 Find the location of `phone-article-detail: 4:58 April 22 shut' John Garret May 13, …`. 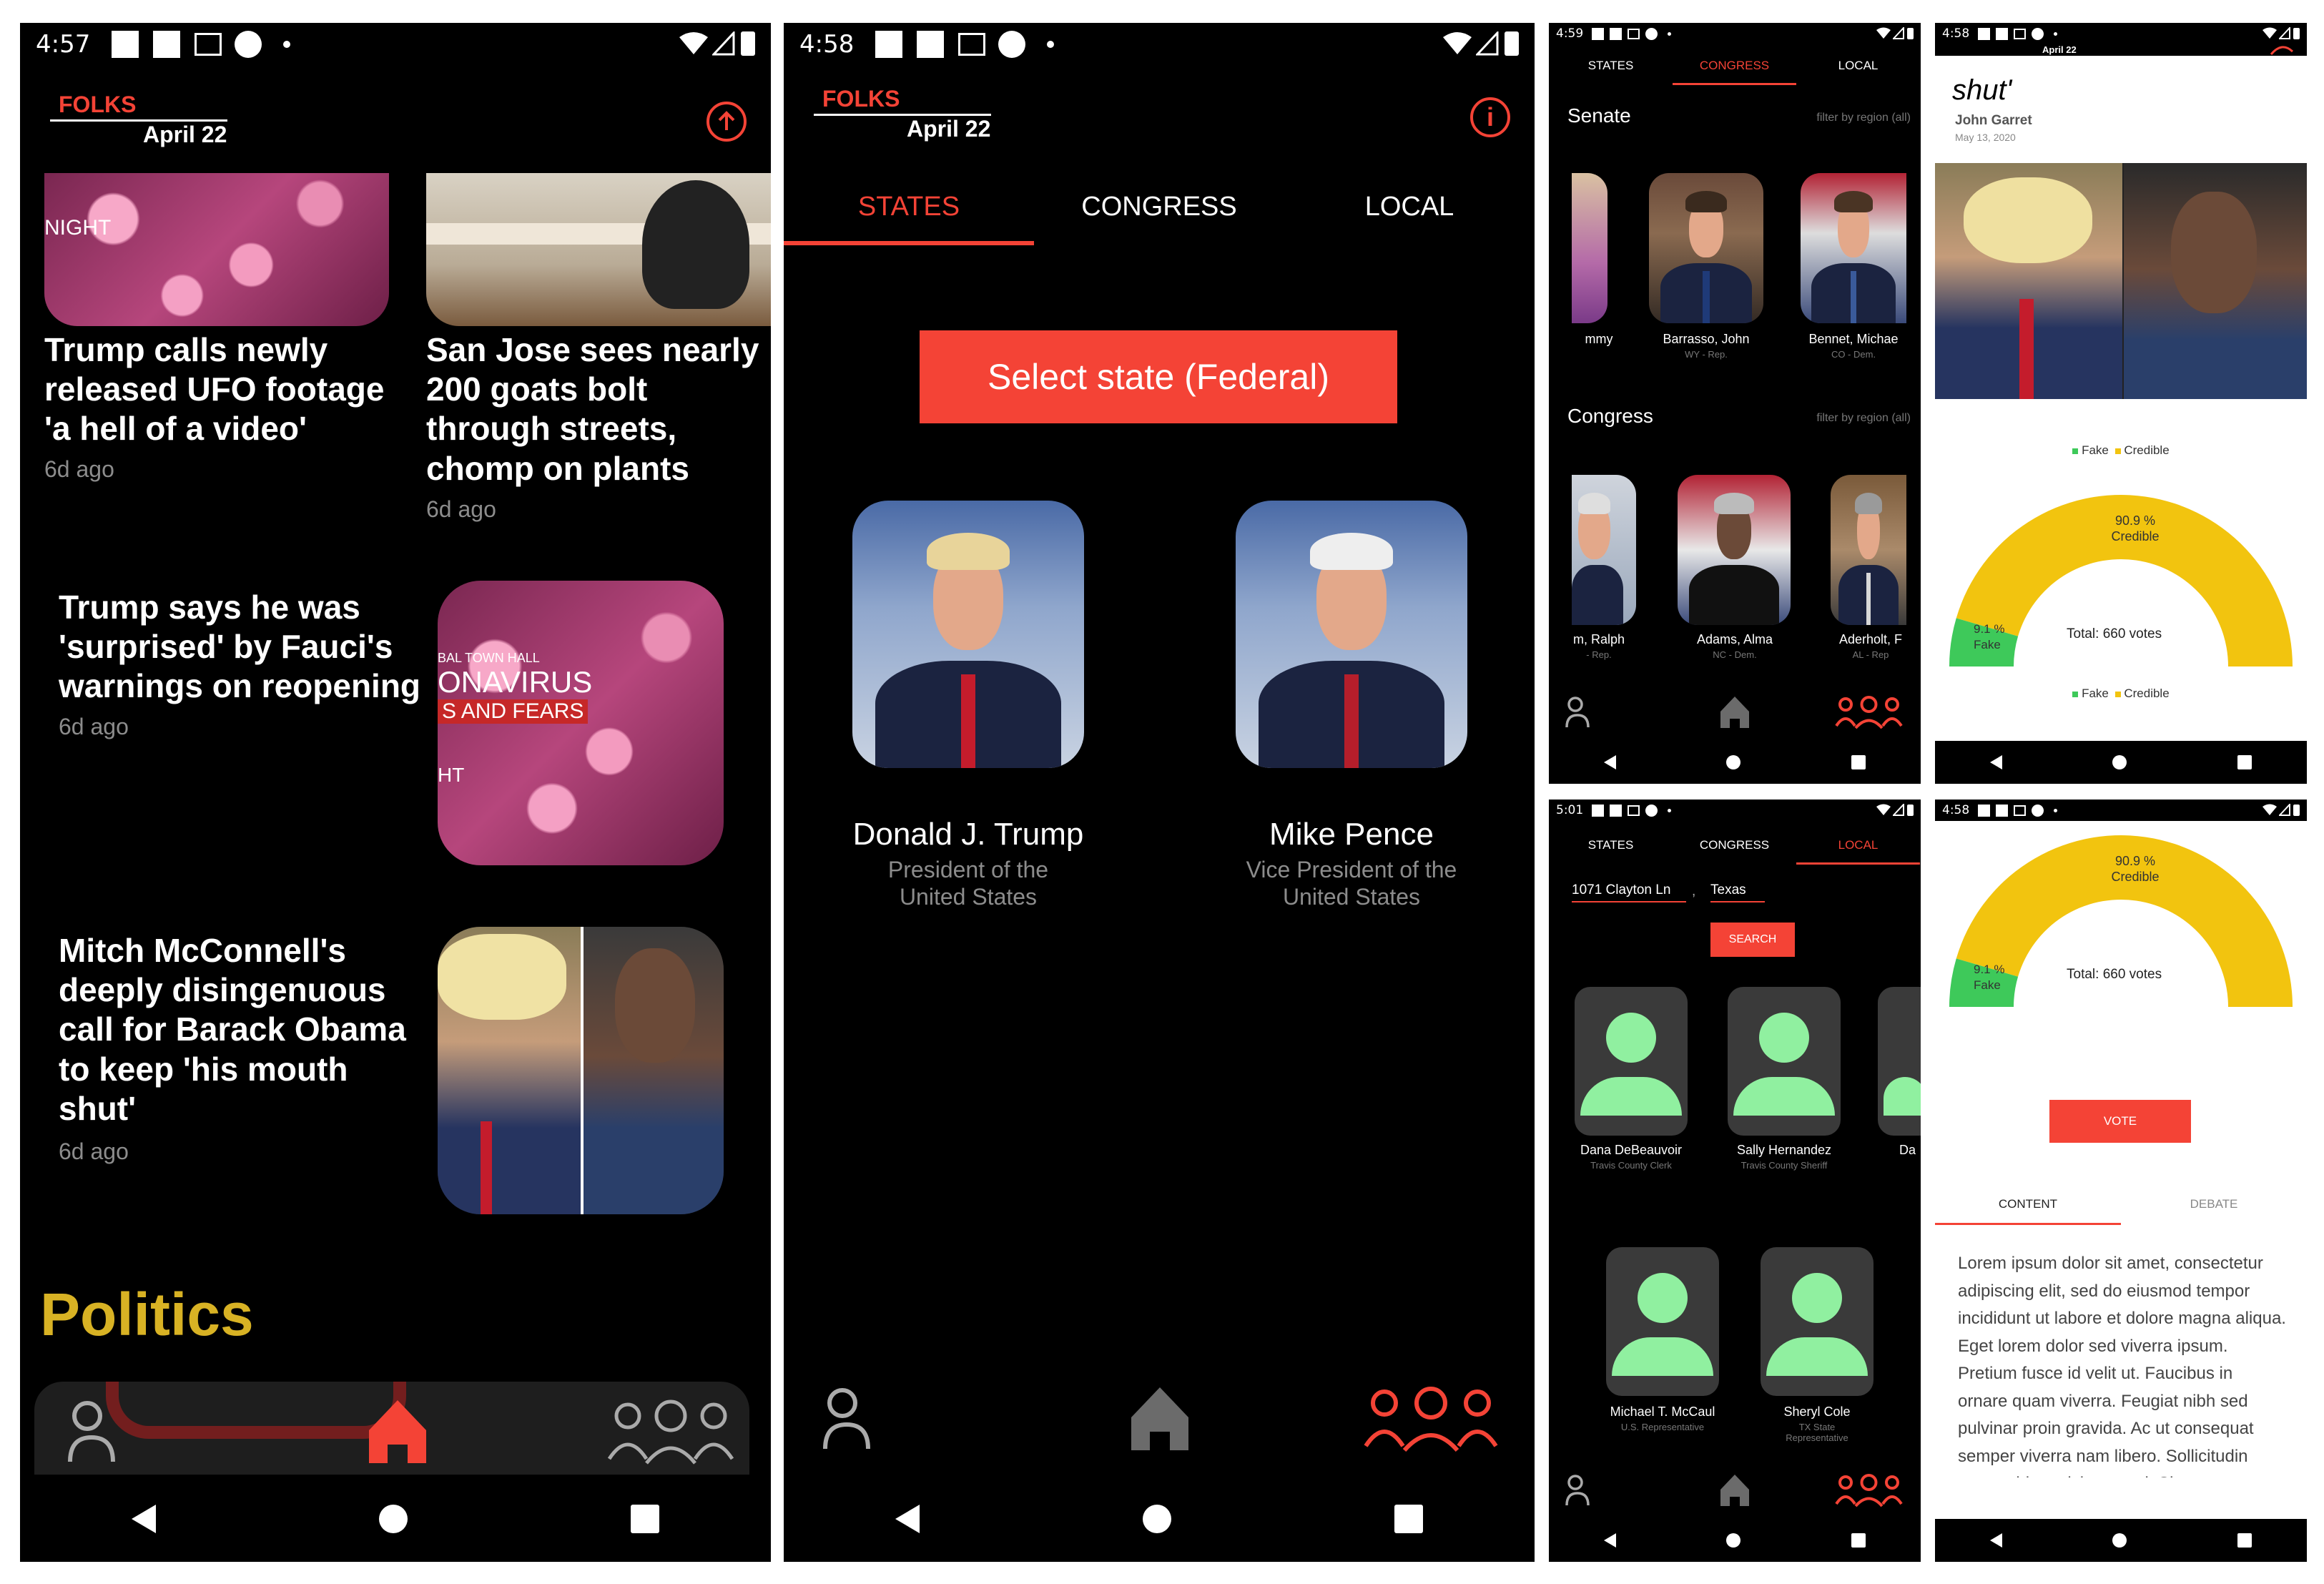

phone-article-detail: 4:58 April 22 shut' John Garret May 13, … is located at coordinates (2121, 403).